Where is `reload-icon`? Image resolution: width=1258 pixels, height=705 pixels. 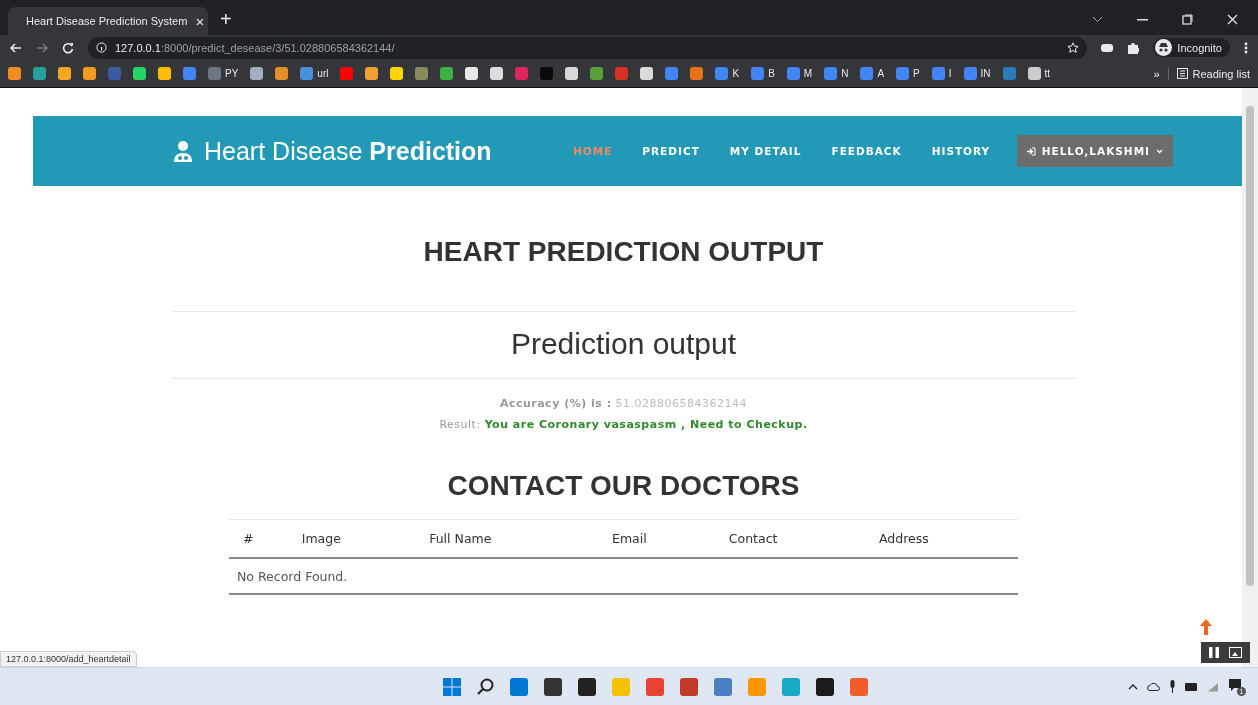 reload-icon is located at coordinates (68, 47).